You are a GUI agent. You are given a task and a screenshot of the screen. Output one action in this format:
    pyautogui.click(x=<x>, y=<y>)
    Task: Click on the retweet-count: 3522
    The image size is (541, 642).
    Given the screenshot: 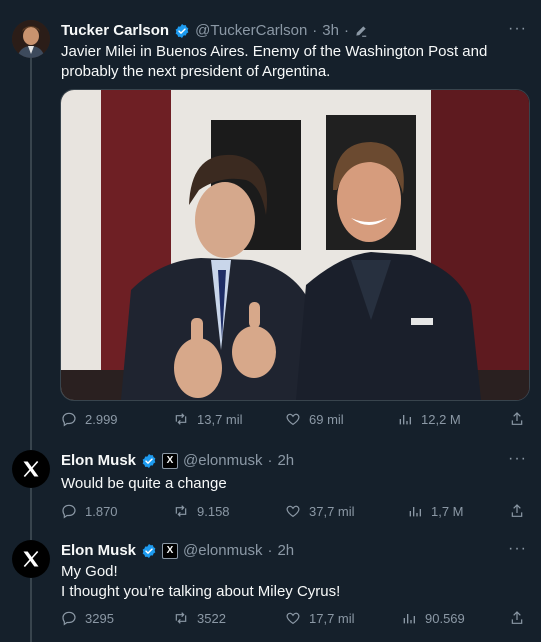 What is the action you would take?
    pyautogui.click(x=211, y=618)
    